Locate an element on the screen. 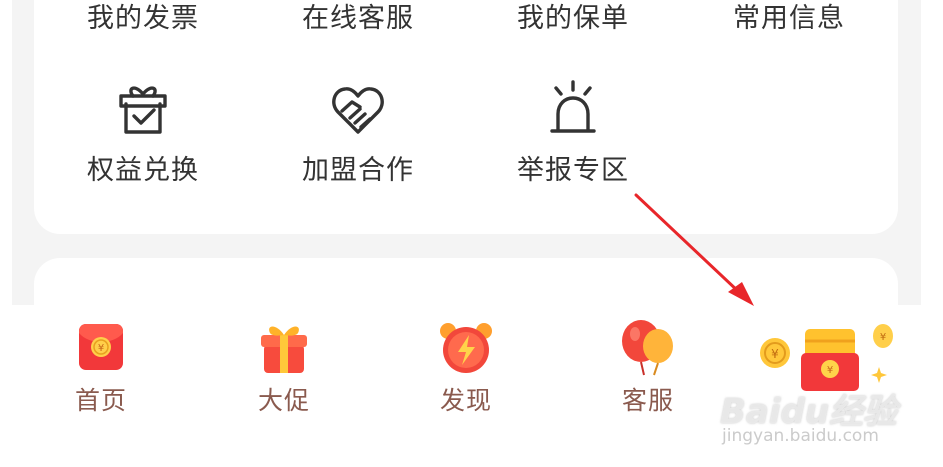 The width and height of the screenshot is (943, 467). service-franchise: 加盟合作 is located at coordinates (358, 133).